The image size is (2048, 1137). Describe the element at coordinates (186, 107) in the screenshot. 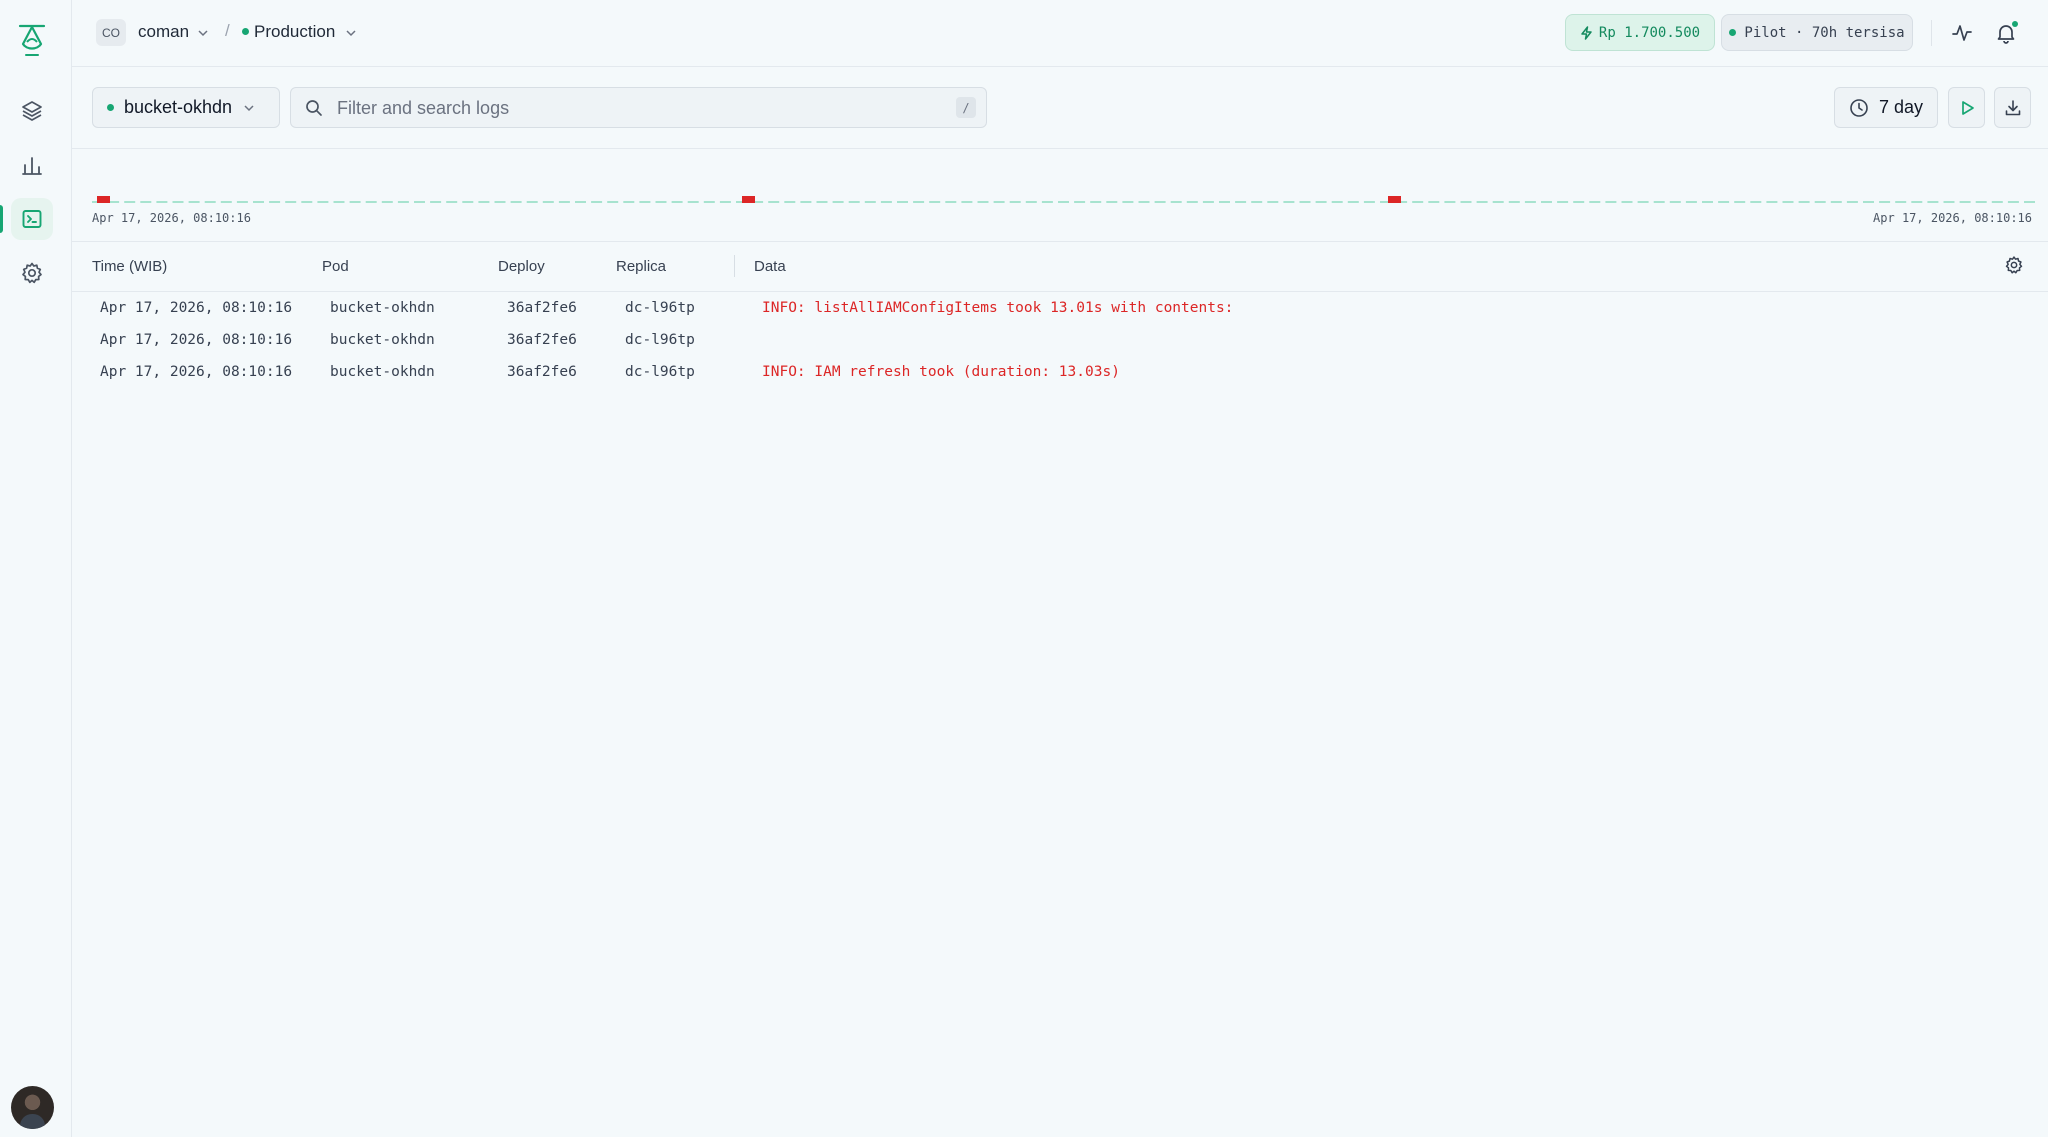

I see `service-select: bucket-okhdn` at that location.